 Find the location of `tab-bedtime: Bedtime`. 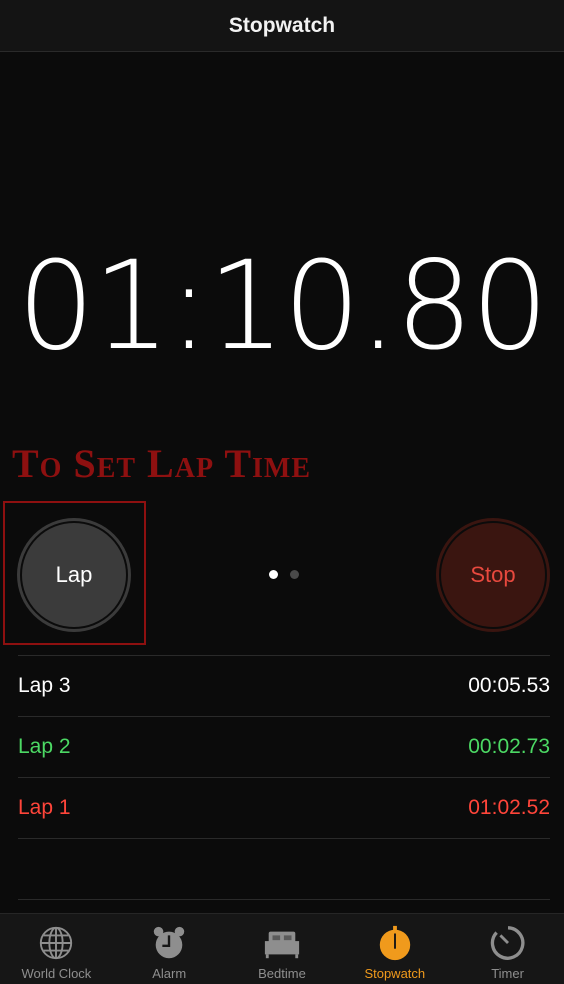

tab-bedtime: Bedtime is located at coordinates (282, 949).